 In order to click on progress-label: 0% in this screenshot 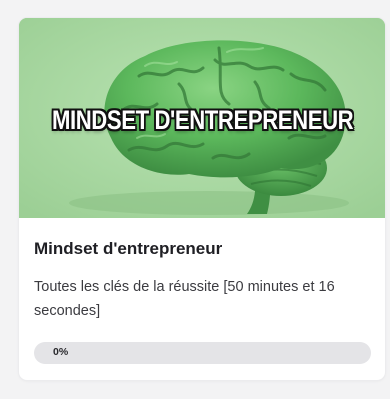, I will do `click(61, 352)`.